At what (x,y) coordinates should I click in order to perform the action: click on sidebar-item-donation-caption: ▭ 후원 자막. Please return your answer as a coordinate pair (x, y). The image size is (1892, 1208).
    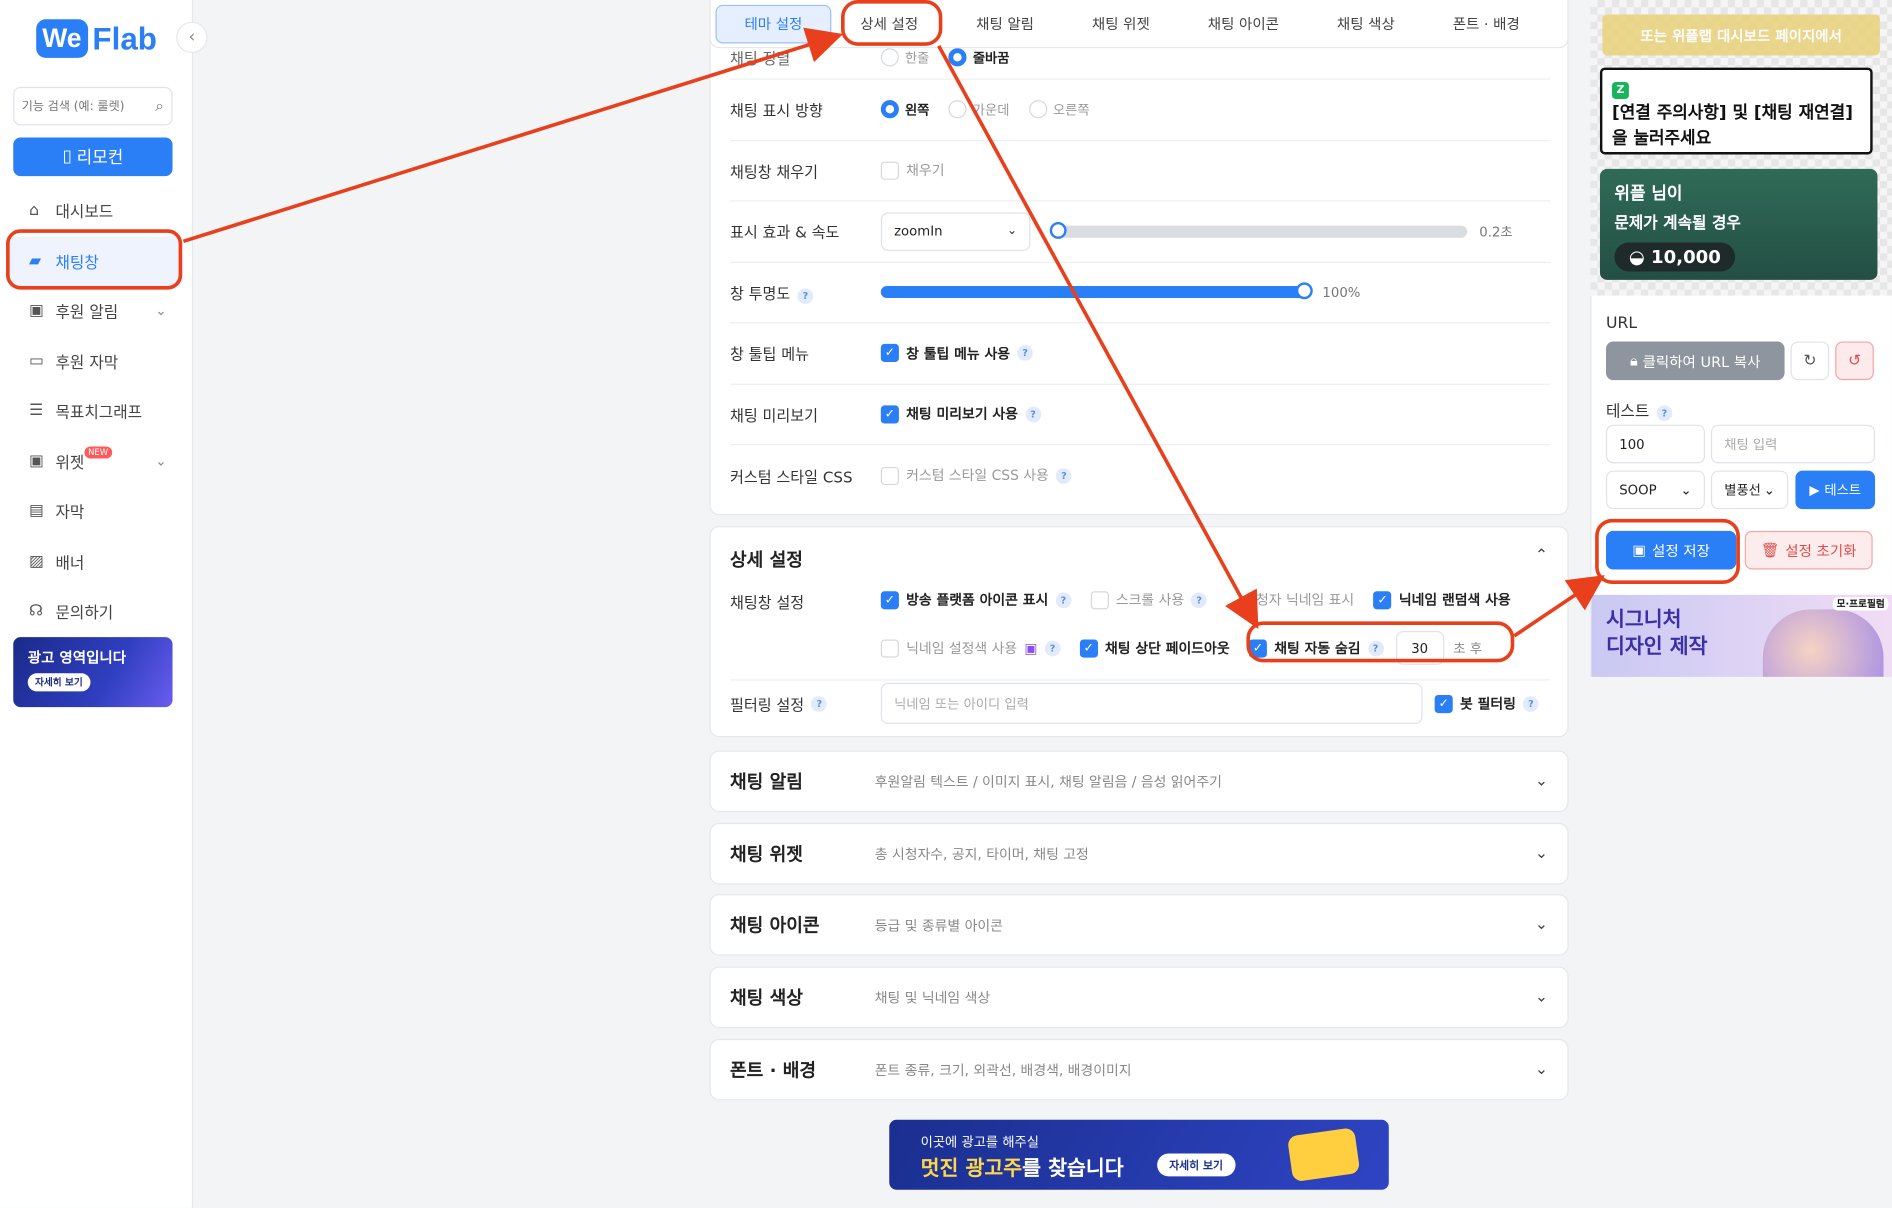
    Looking at the image, I should click on (96, 361).